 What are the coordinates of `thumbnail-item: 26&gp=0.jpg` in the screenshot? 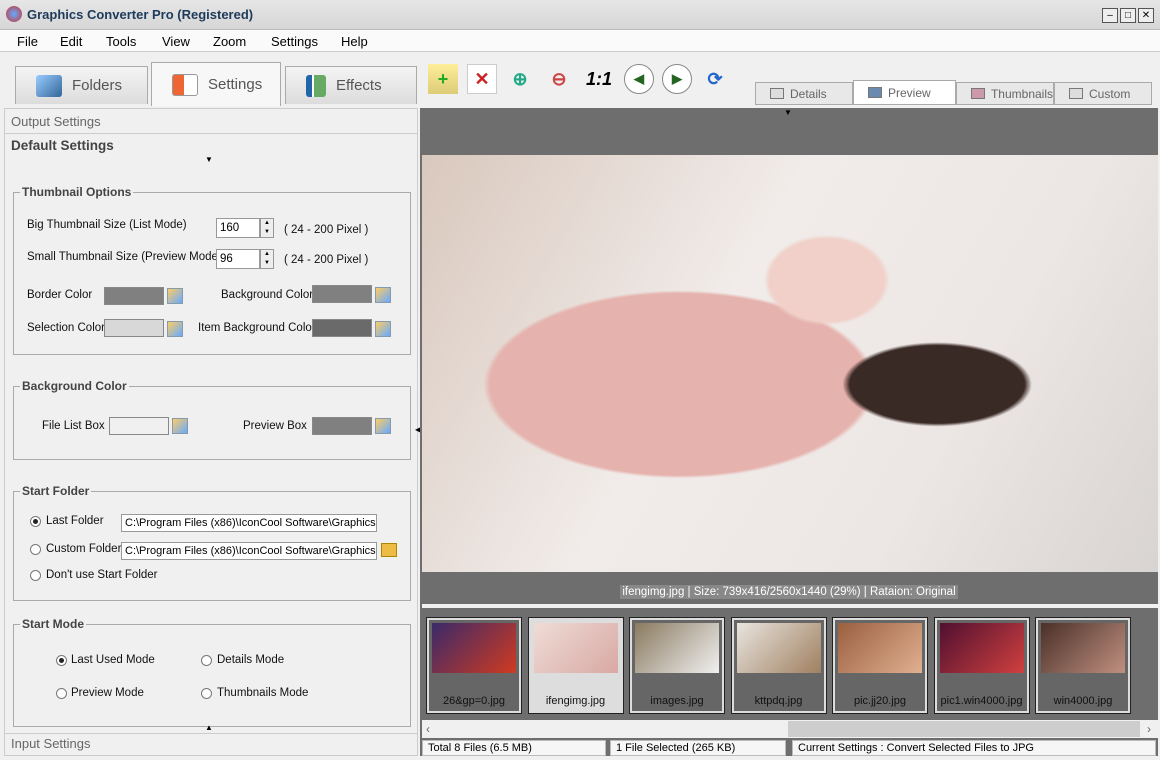 It's located at (474, 665).